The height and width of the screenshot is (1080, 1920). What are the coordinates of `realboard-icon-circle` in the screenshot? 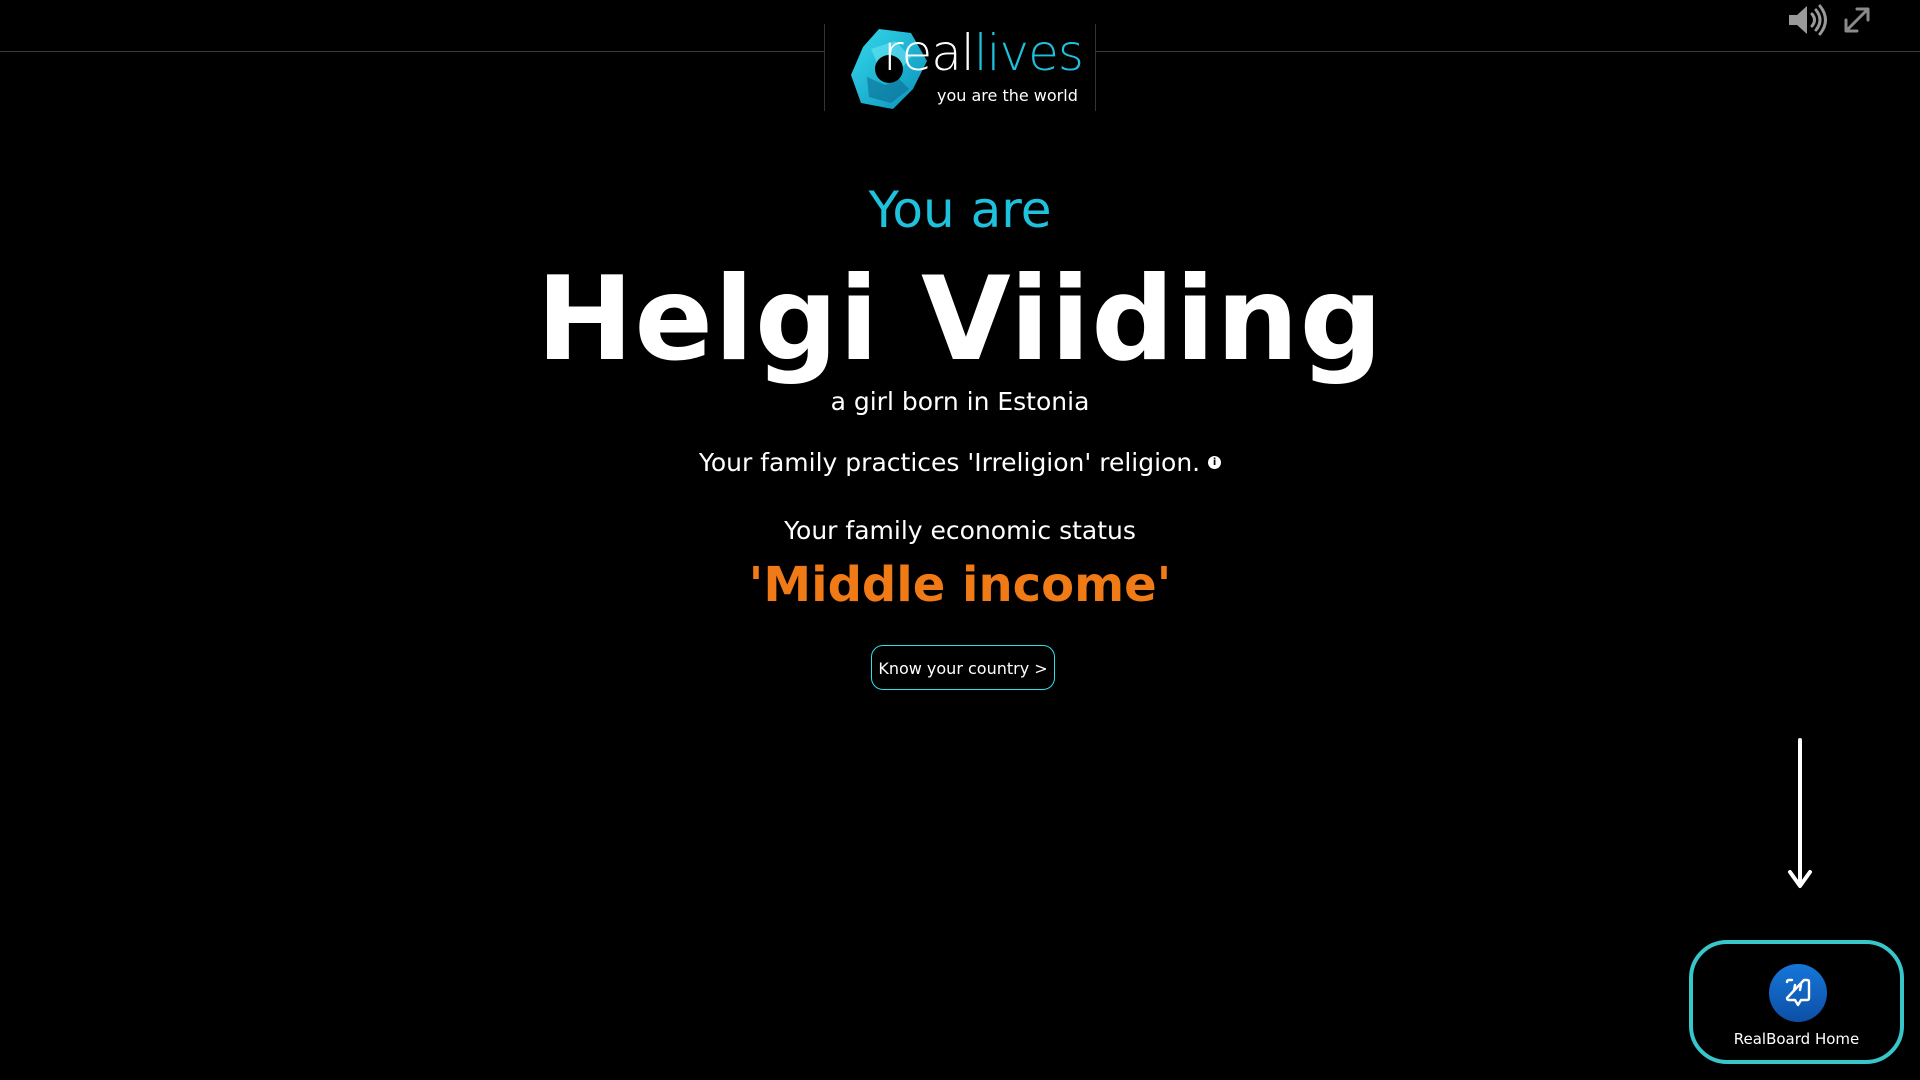 It's located at (1798, 993).